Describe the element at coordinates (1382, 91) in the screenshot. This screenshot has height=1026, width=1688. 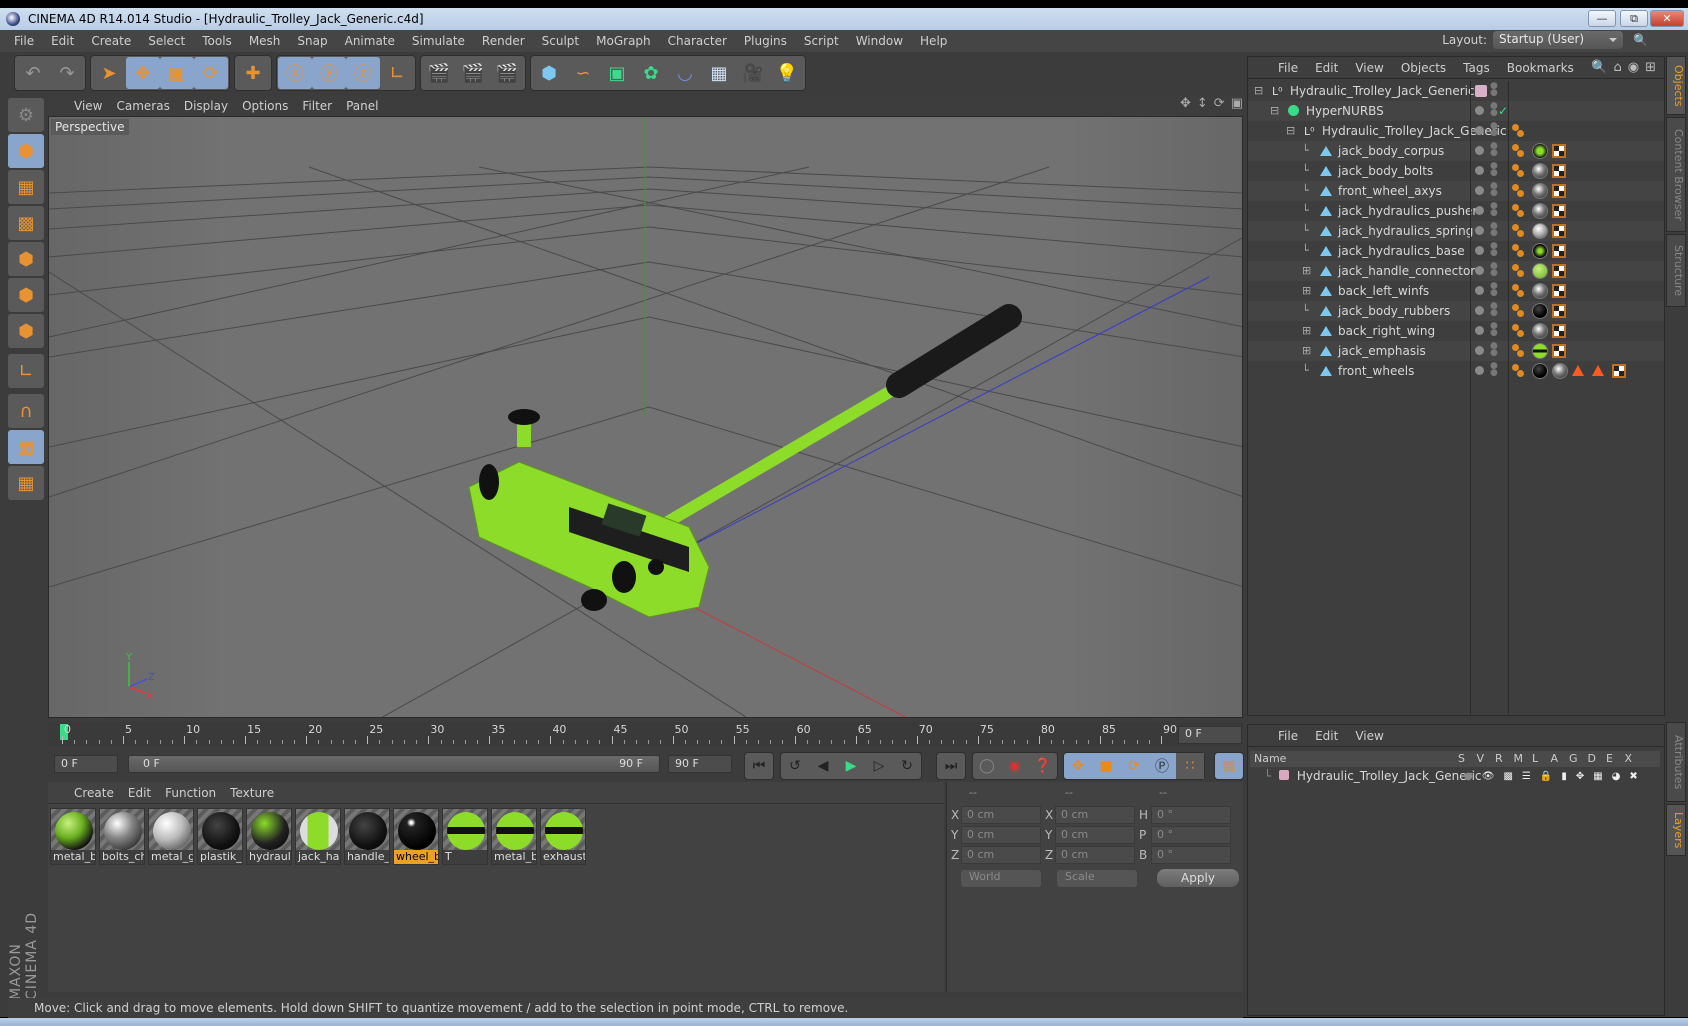
I see `object-name: Hydraulic_Trolley_Jack_Generic` at that location.